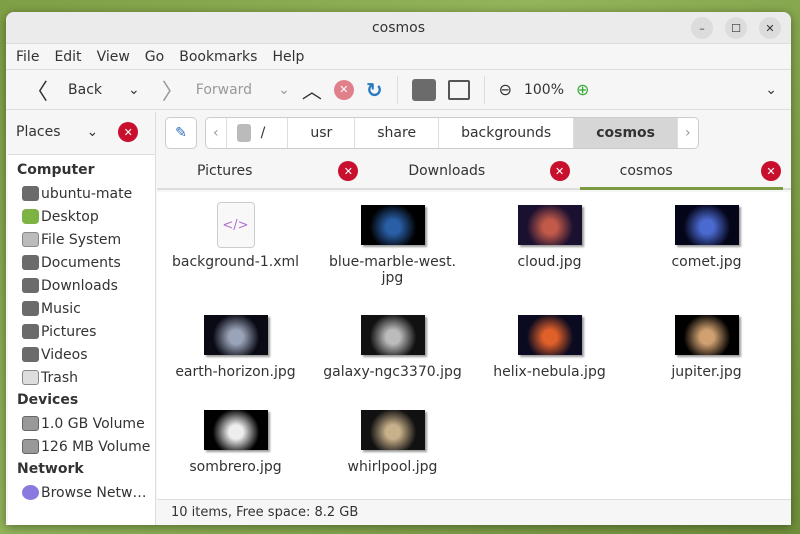  I want to click on file-item: earth-horizon.jpg, so click(235, 353).